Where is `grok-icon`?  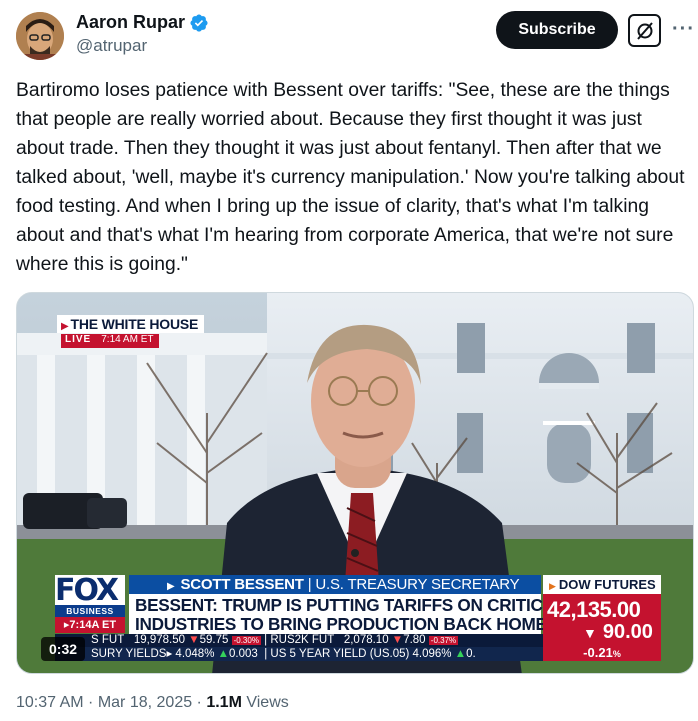 grok-icon is located at coordinates (644, 30).